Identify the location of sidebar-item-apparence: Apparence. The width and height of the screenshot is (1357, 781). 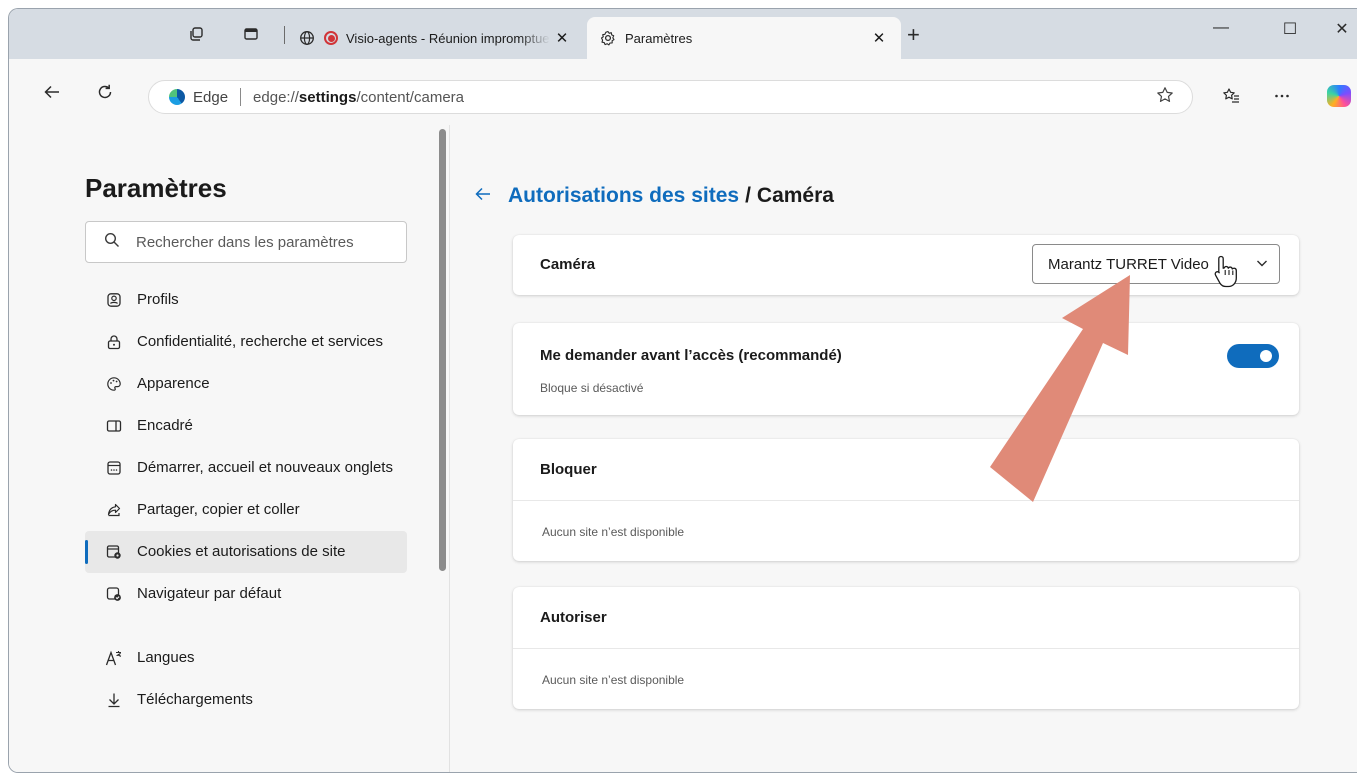
(246, 384).